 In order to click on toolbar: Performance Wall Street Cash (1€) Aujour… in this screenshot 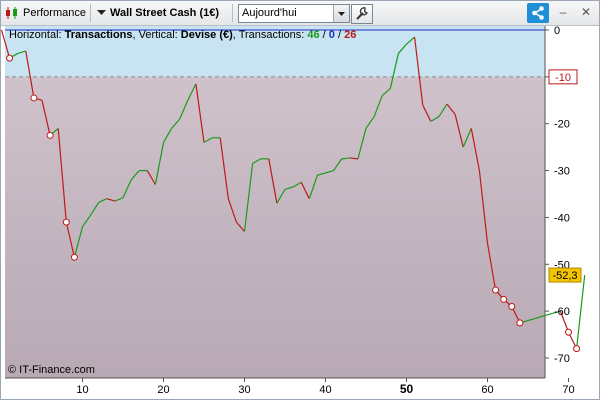, I will do `click(300, 13)`.